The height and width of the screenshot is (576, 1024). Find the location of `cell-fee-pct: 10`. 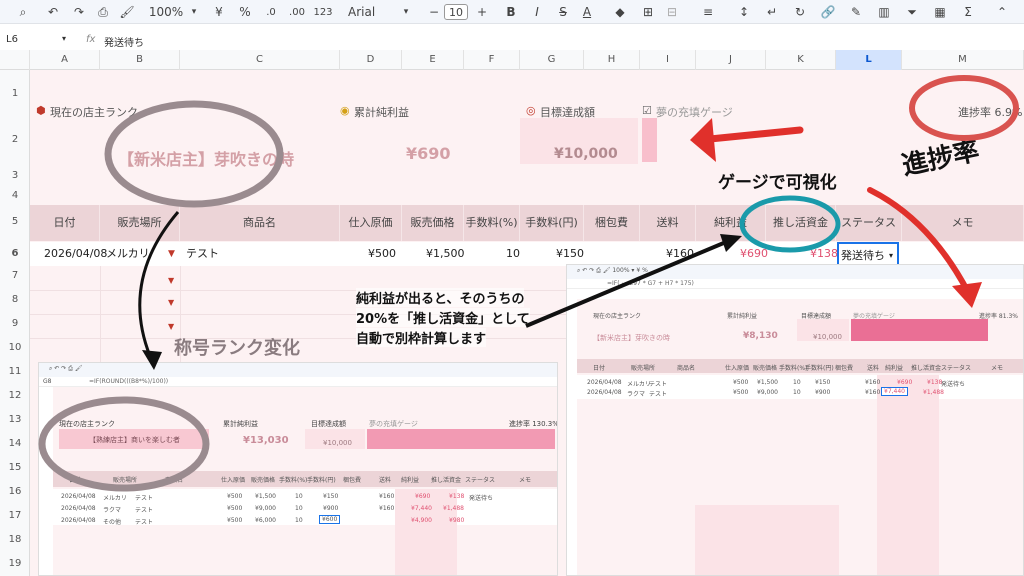

cell-fee-pct: 10 is located at coordinates (513, 254).